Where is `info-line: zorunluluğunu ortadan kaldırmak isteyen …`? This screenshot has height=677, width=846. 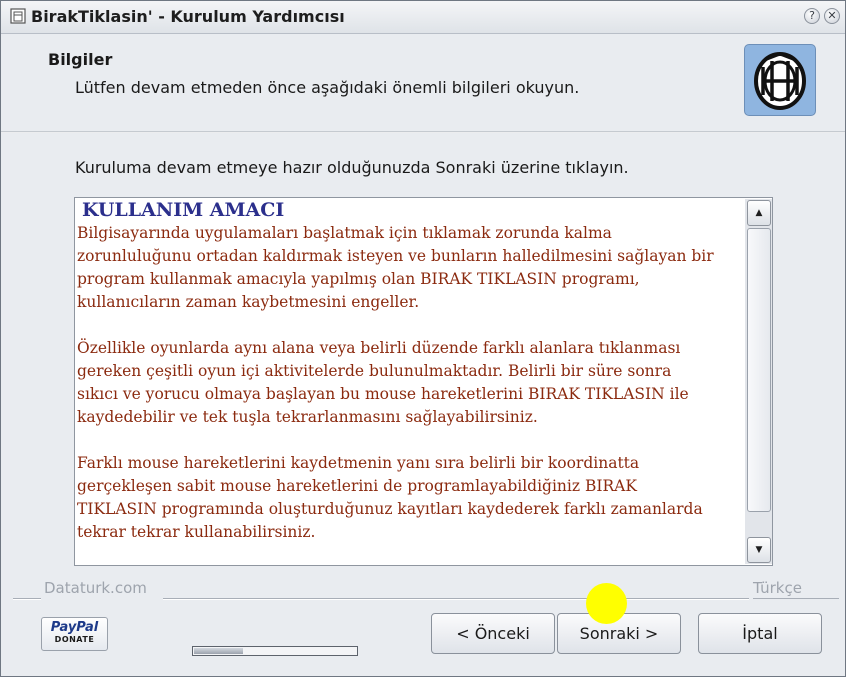 info-line: zorunluluğunu ortadan kaldırmak isteyen … is located at coordinates (395, 256).